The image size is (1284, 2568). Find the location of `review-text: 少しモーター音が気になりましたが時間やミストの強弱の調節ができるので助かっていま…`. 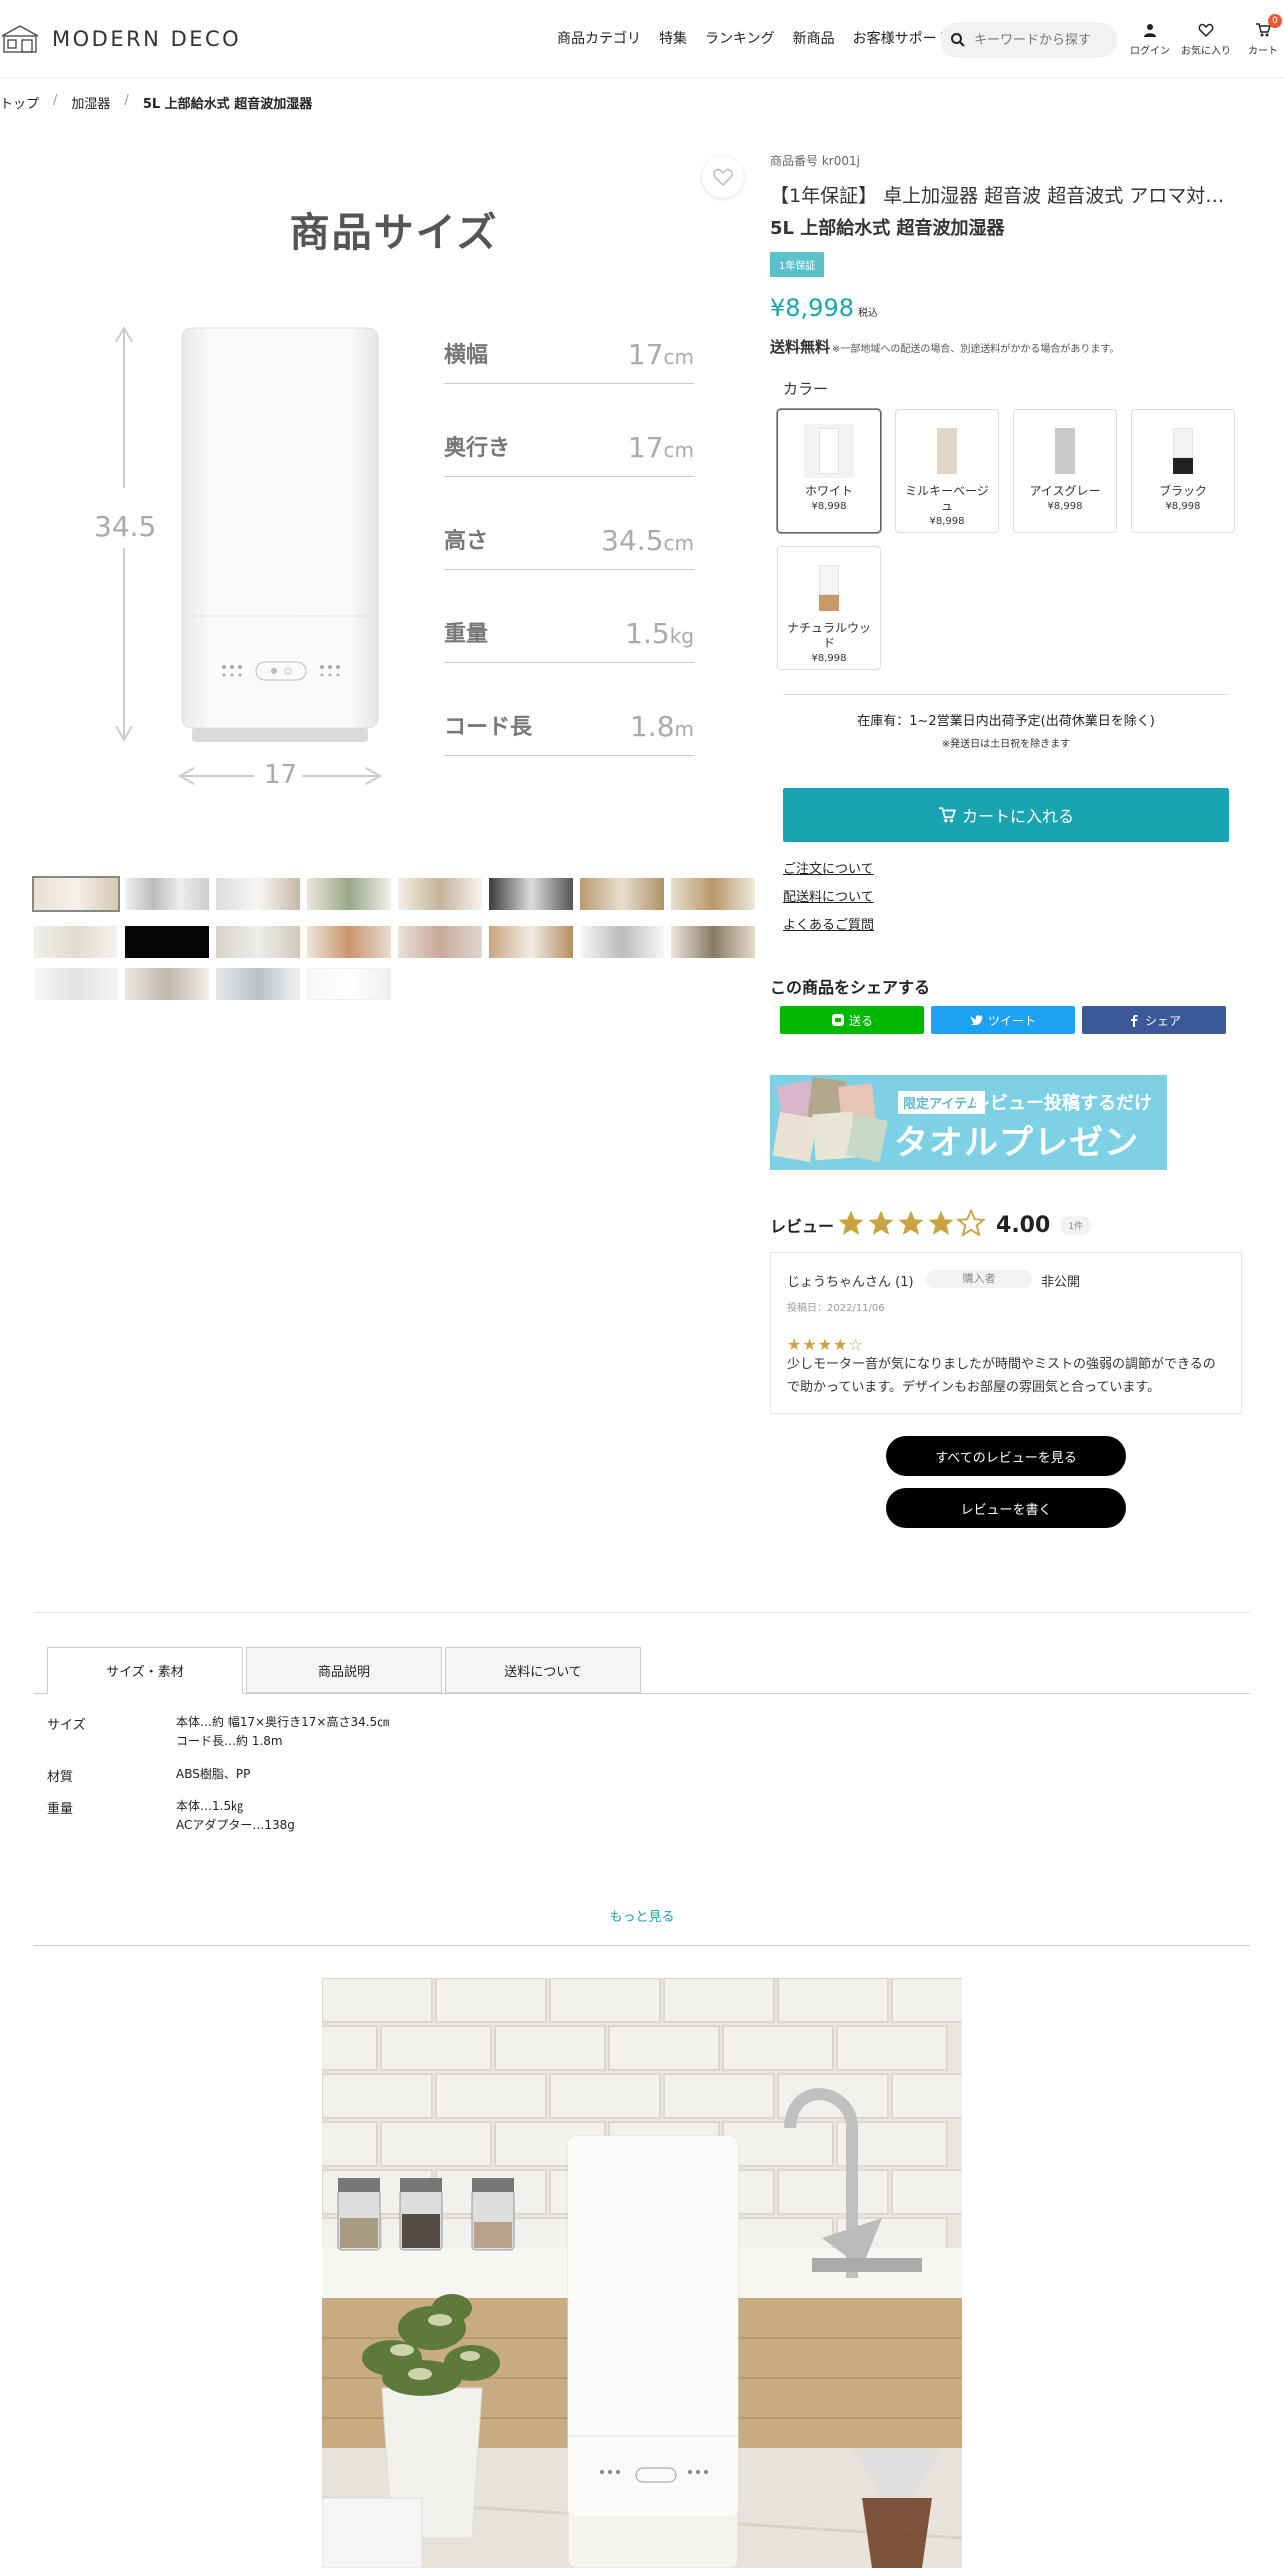

review-text: 少しモーター音が気になりましたが時間やミストの強弱の調節ができるので助かっていま… is located at coordinates (1001, 1376).